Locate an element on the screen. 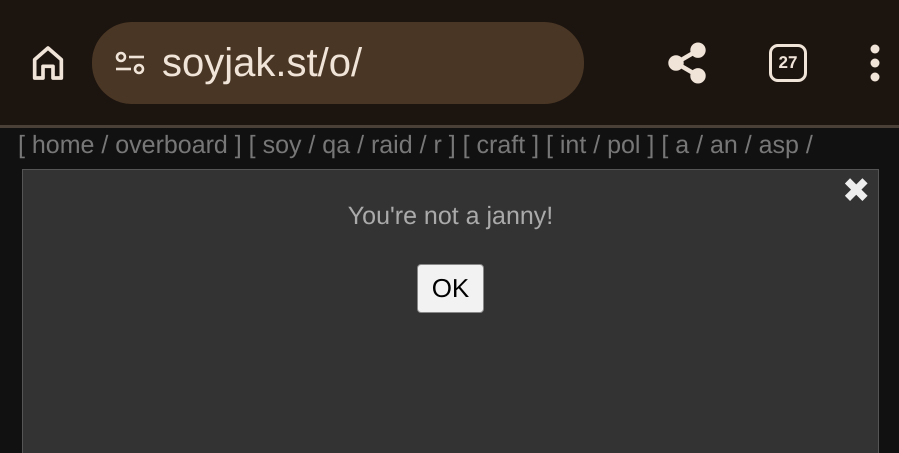 The width and height of the screenshot is (899, 453). close-button: ✖ is located at coordinates (856, 191).